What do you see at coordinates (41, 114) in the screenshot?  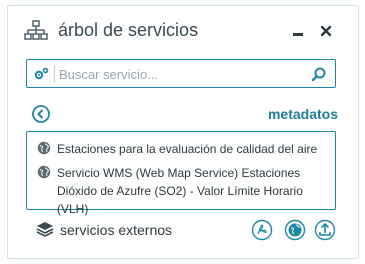 I see `back-arrow-icon` at bounding box center [41, 114].